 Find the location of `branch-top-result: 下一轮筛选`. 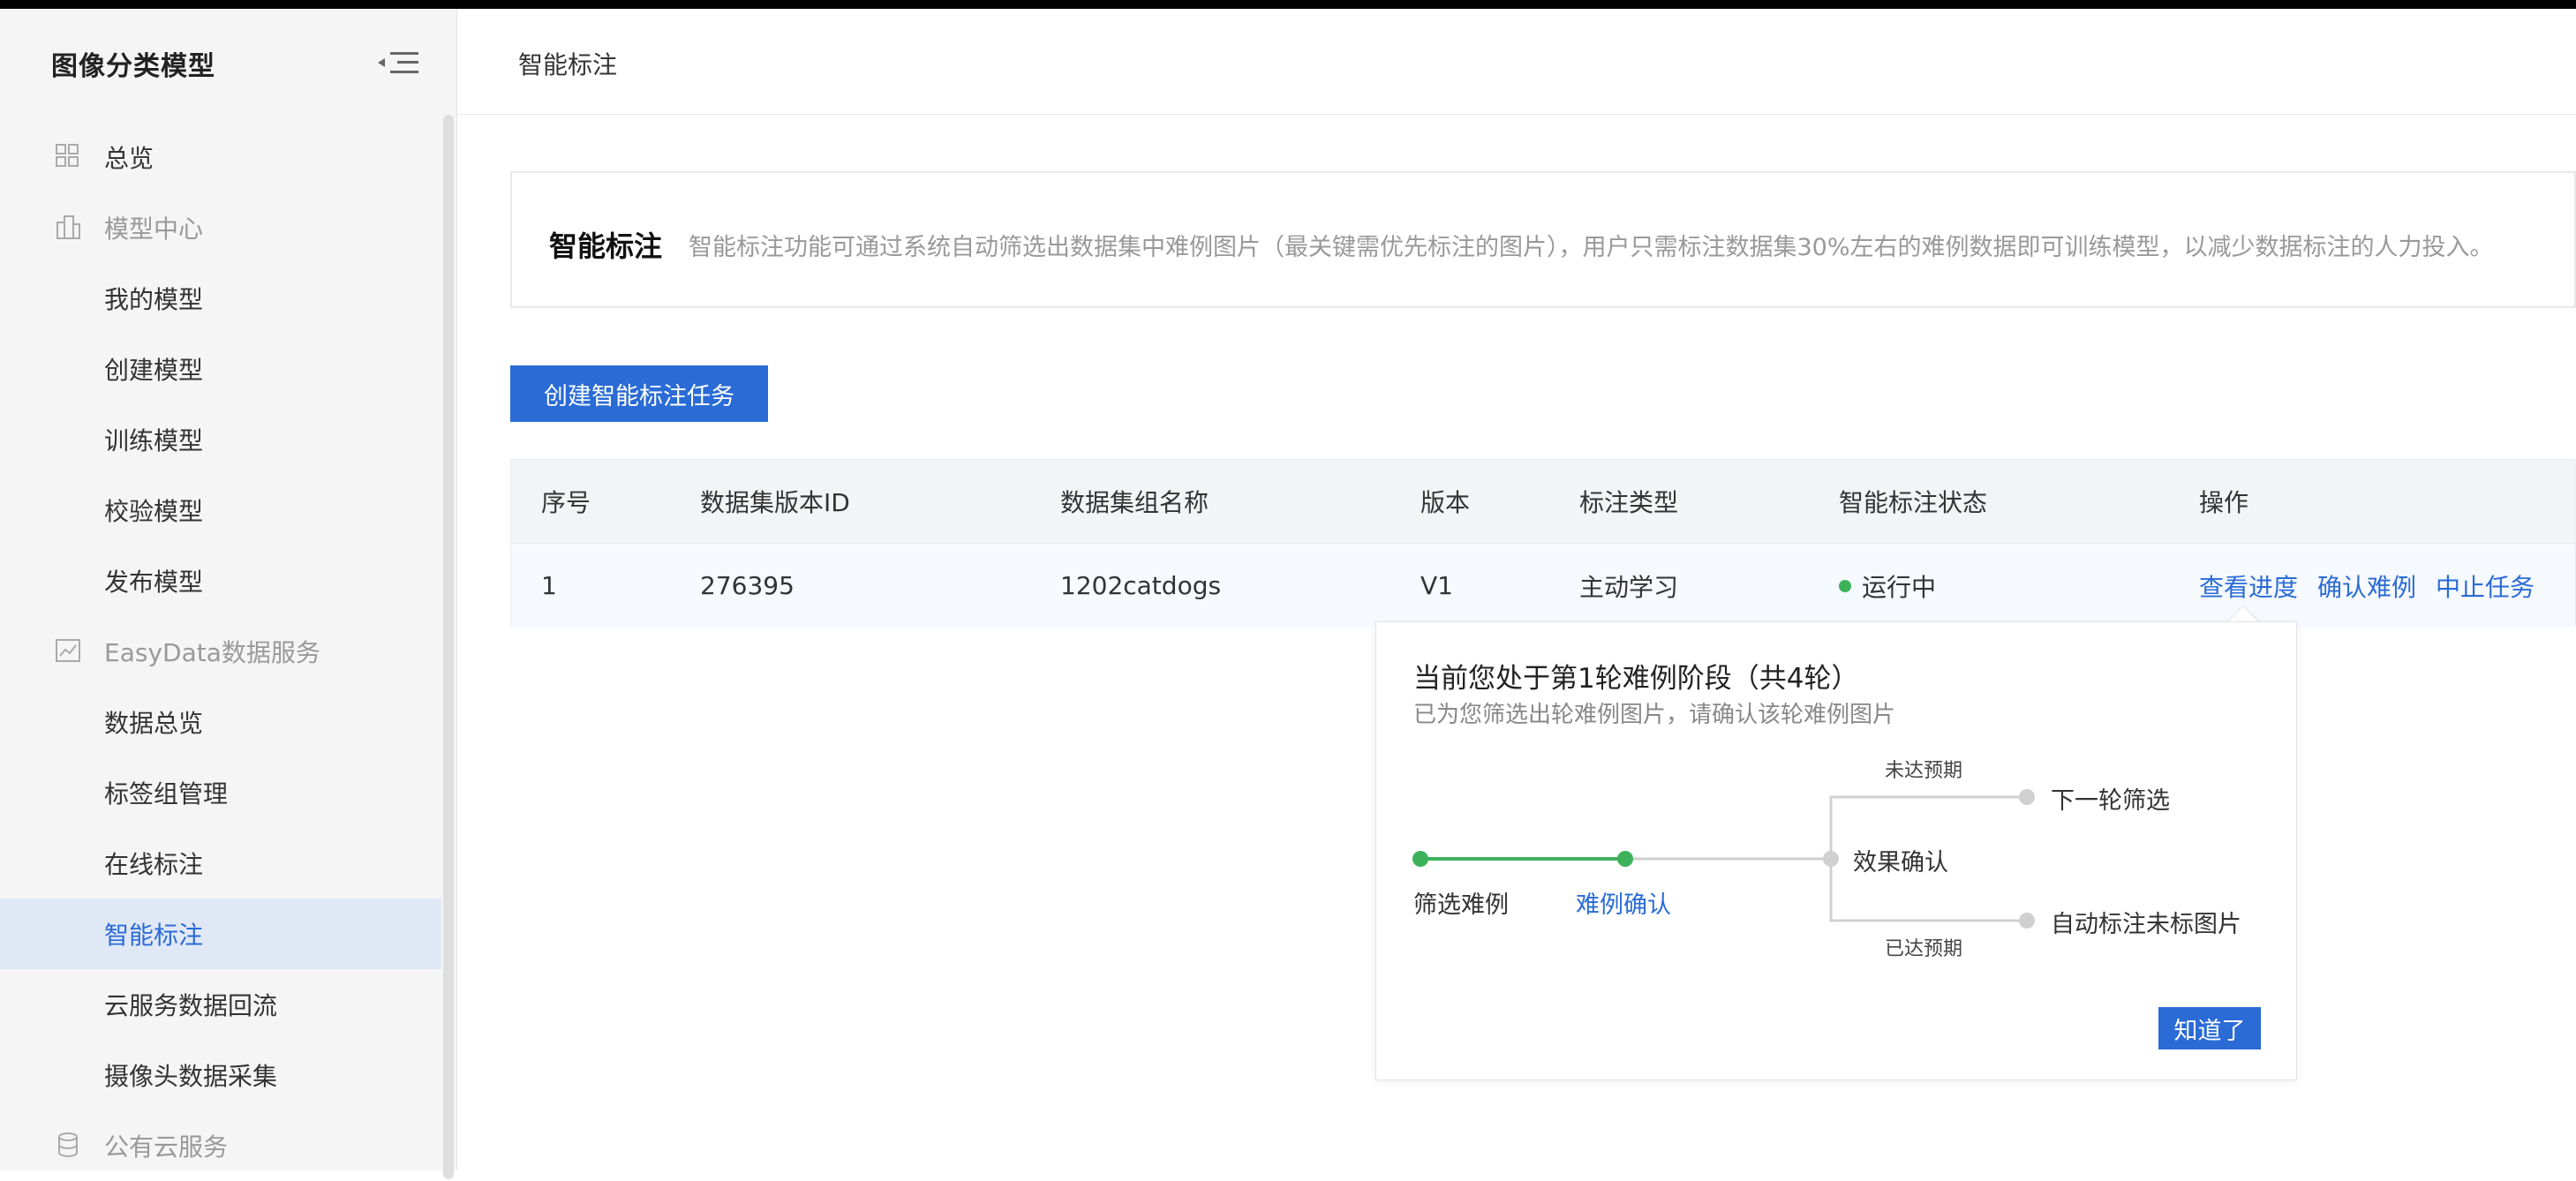

branch-top-result: 下一轮筛选 is located at coordinates (2110, 801).